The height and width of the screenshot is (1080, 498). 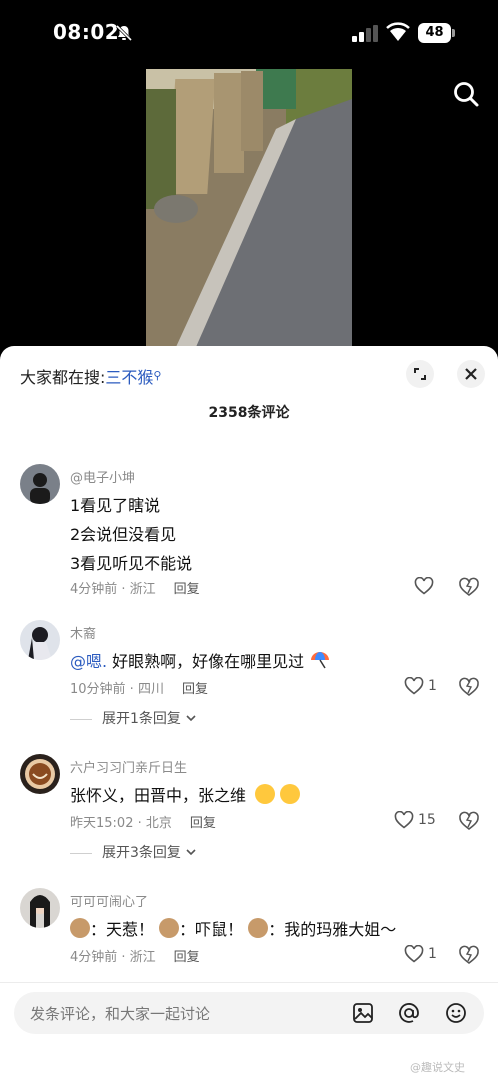 What do you see at coordinates (456, 1013) in the screenshot?
I see `emoji-icon` at bounding box center [456, 1013].